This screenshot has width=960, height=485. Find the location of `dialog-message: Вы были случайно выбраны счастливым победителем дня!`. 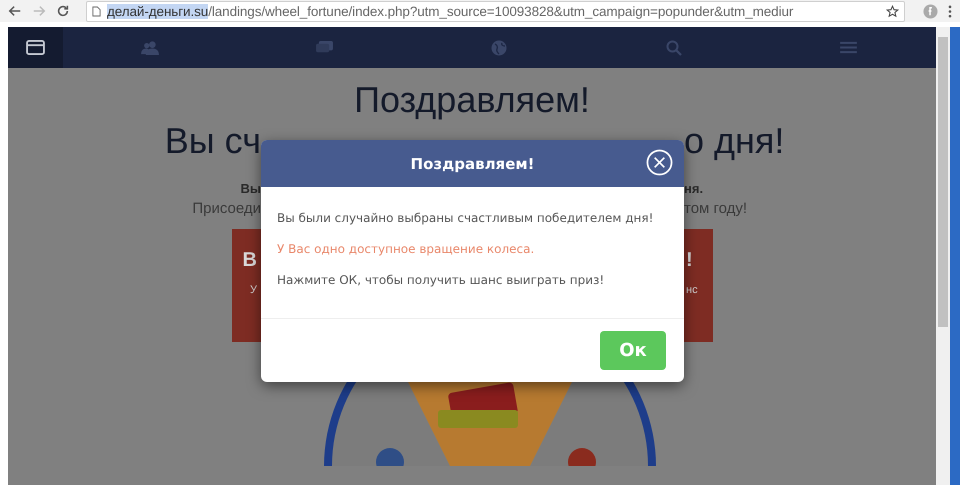

dialog-message: Вы были случайно выбраны счастливым победителем дня! is located at coordinates (465, 218).